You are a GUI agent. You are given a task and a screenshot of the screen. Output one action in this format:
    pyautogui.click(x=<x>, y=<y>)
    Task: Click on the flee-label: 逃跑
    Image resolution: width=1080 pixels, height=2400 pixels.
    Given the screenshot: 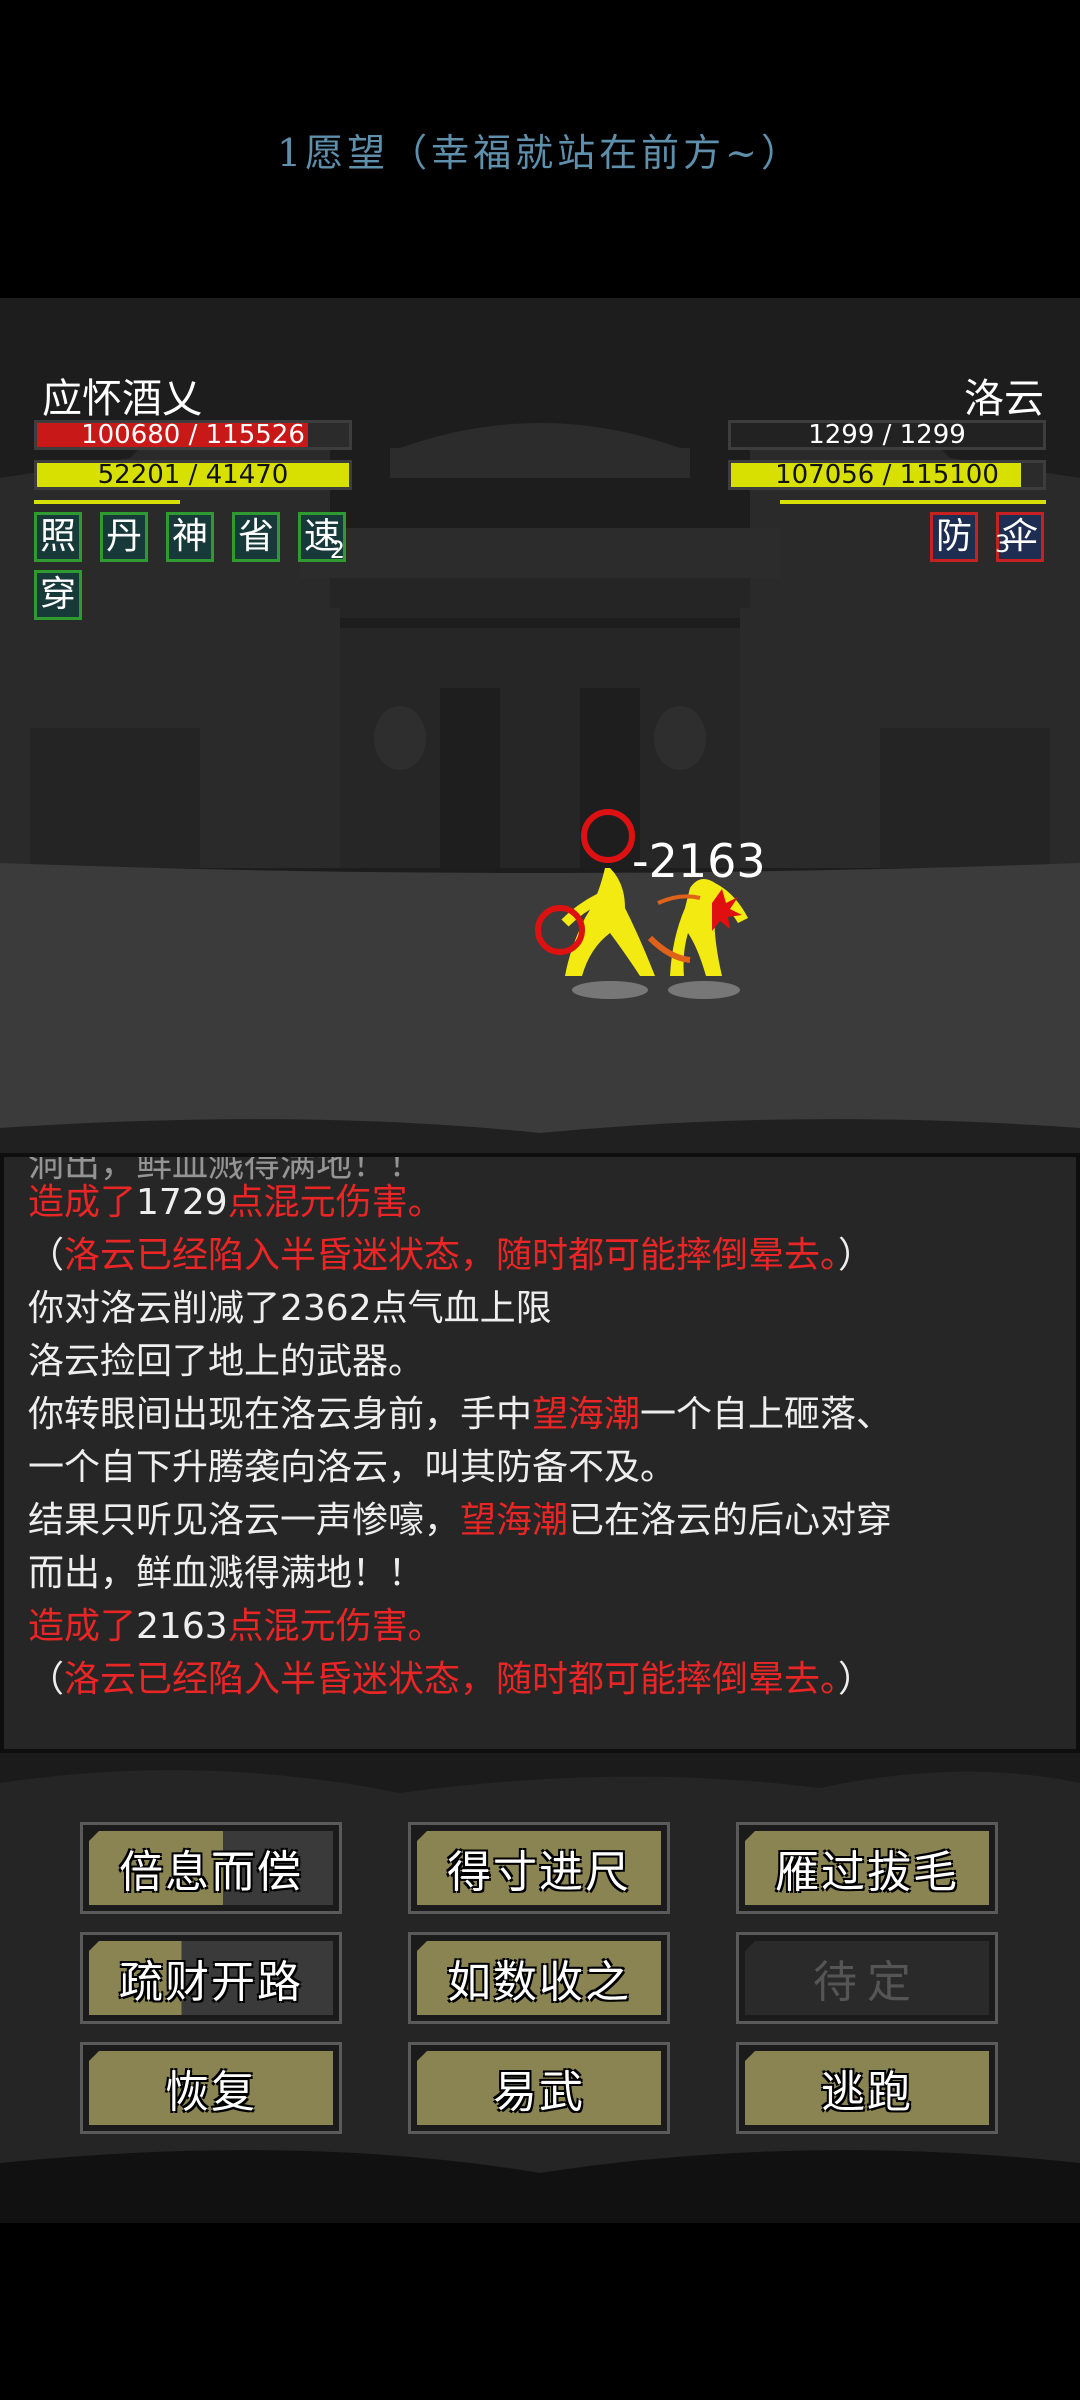 What is the action you would take?
    pyautogui.click(x=867, y=2088)
    